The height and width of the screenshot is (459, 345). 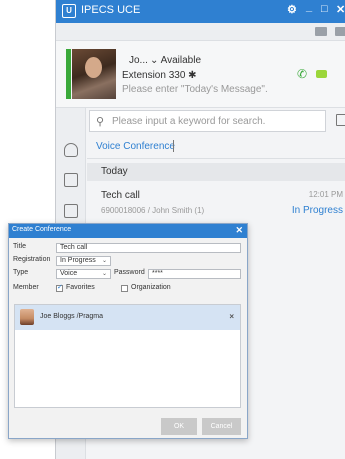 What do you see at coordinates (159, 75) in the screenshot?
I see `extension-label: Extension 330 ✱` at bounding box center [159, 75].